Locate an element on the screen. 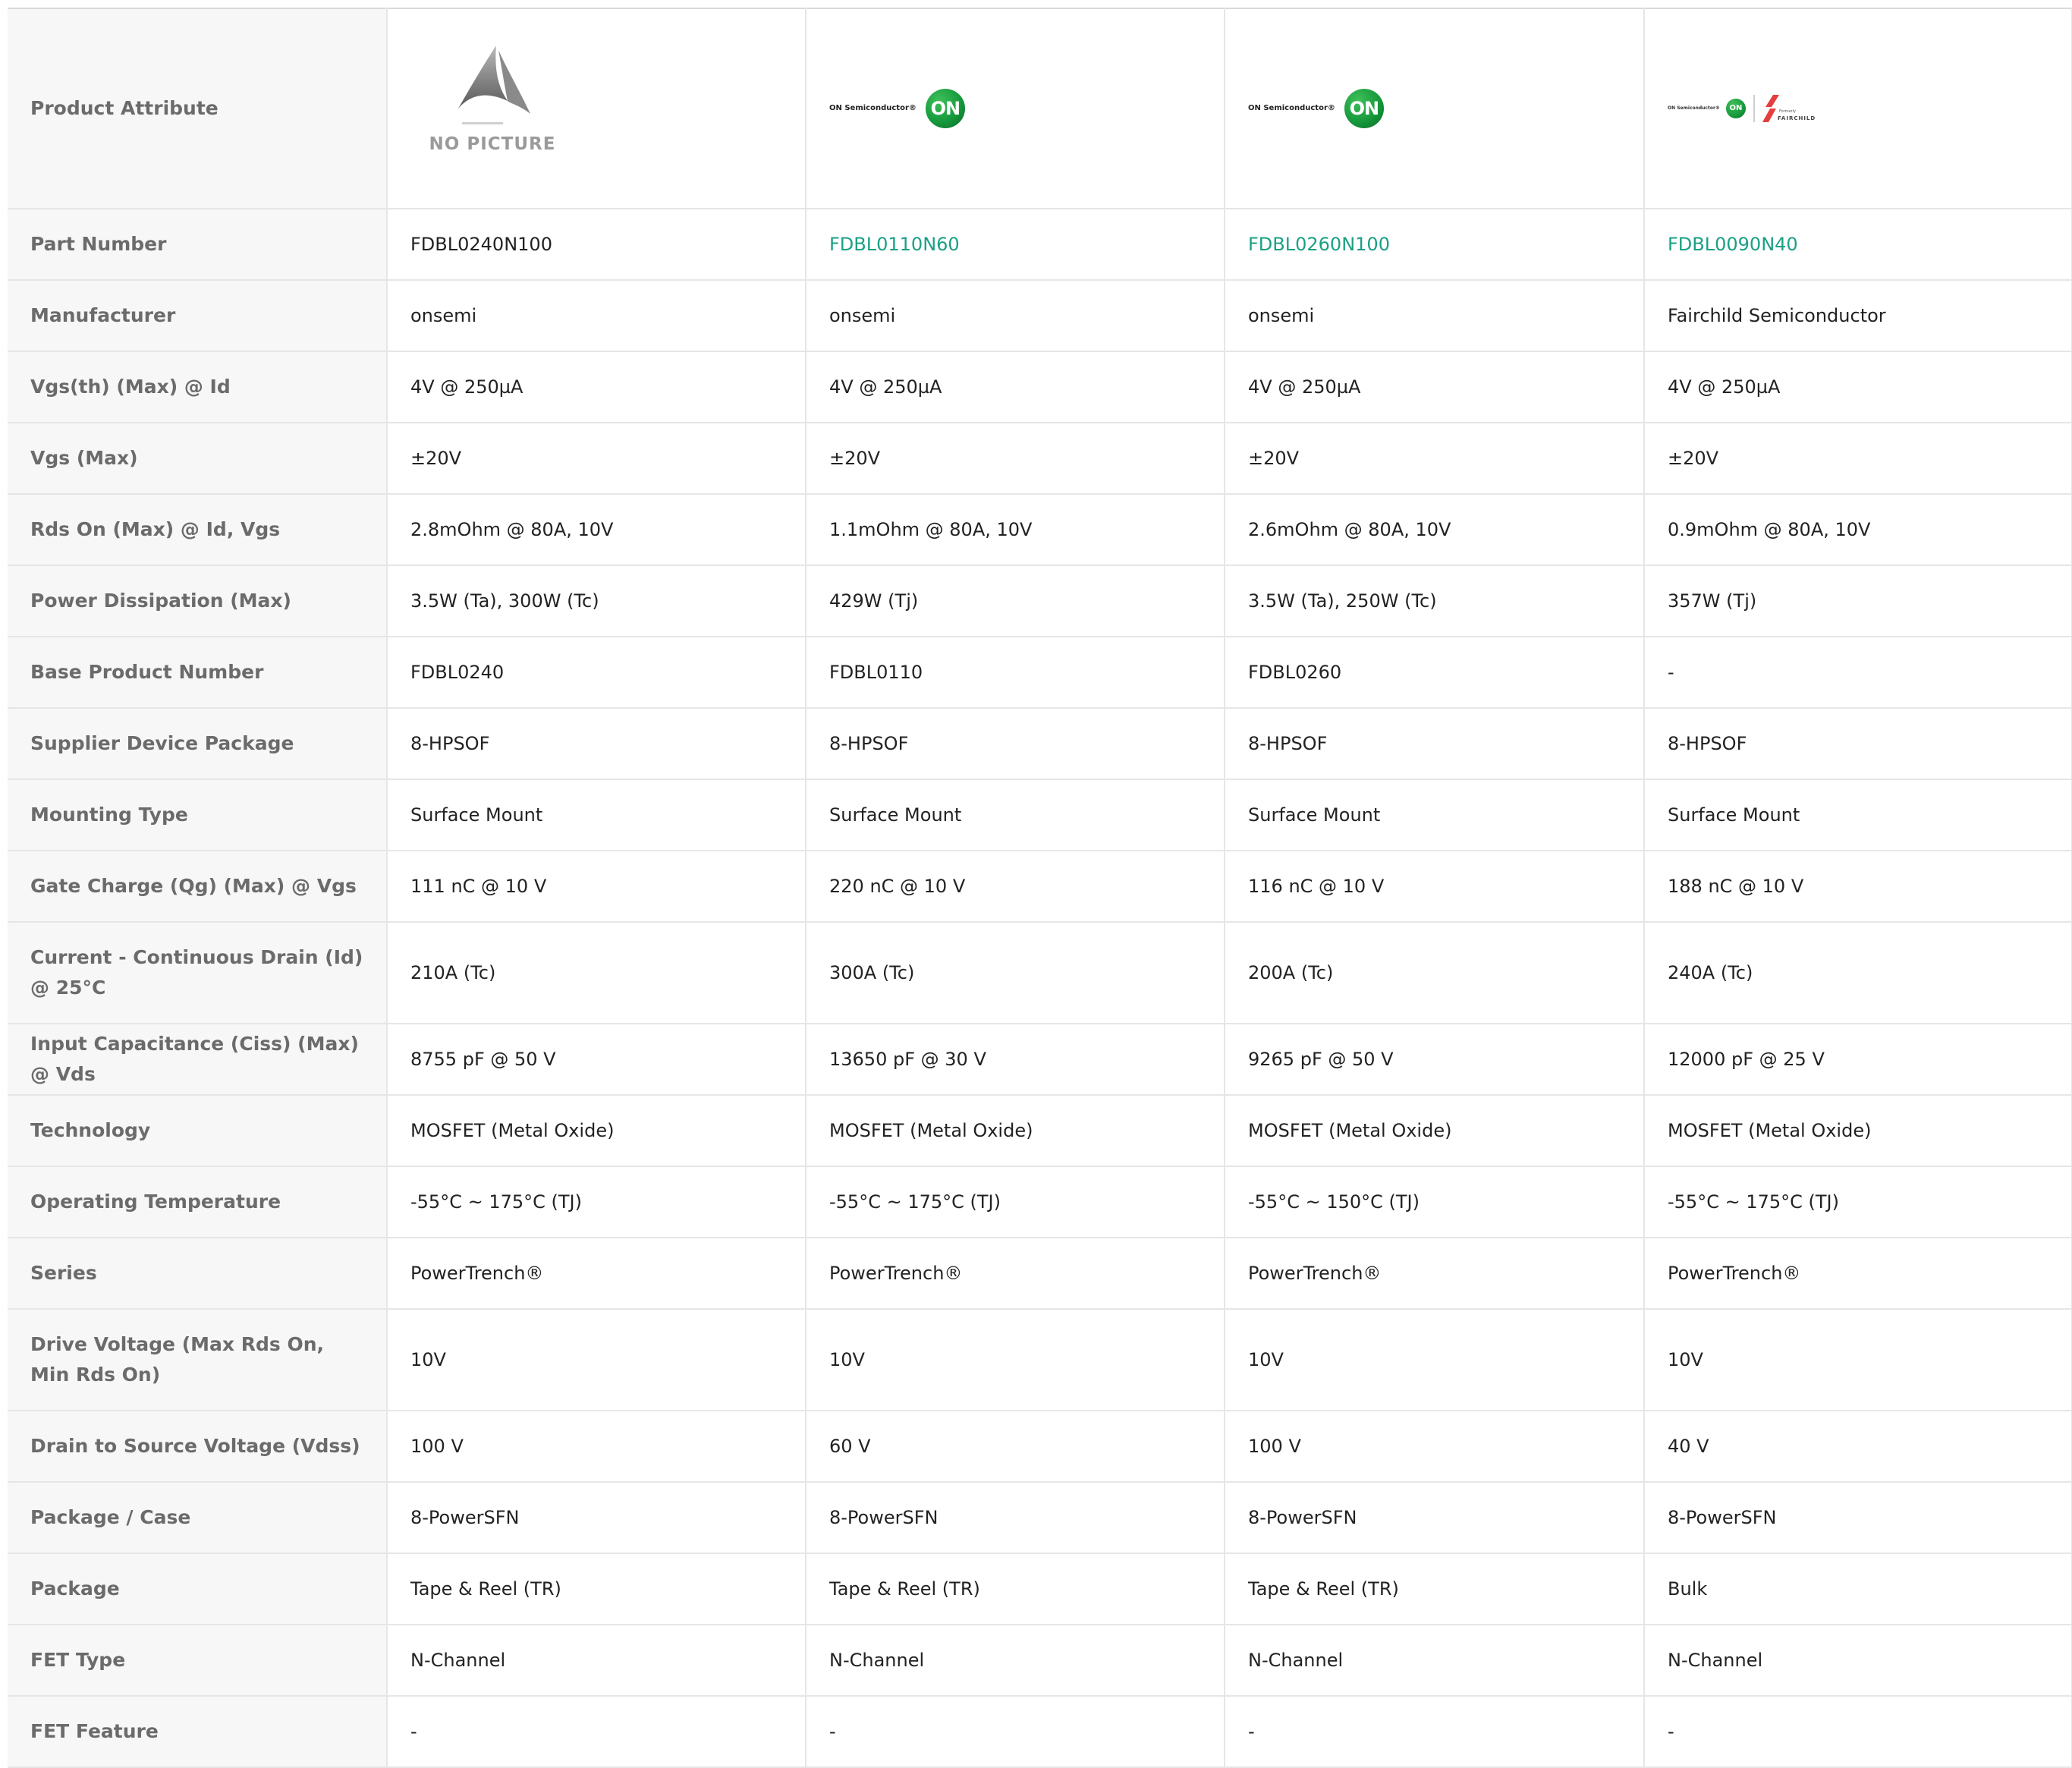 The image size is (2072, 1768). attribute-value: 60 V is located at coordinates (1016, 1447).